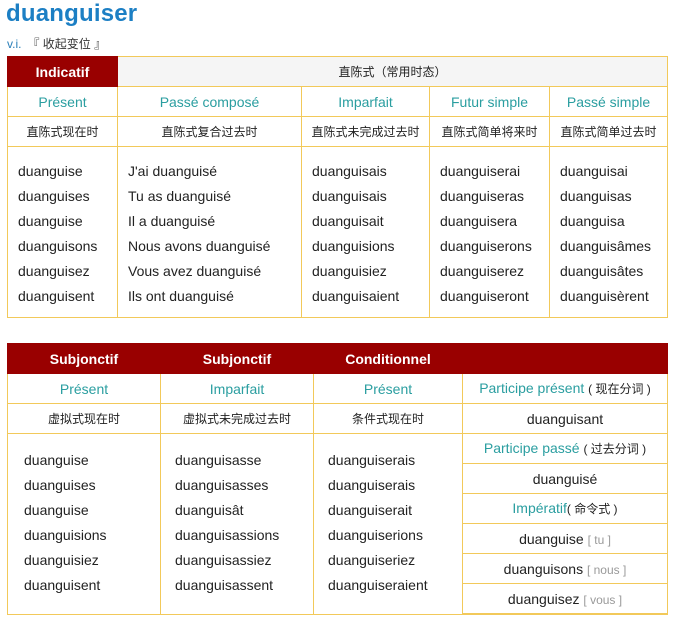  Describe the element at coordinates (608, 101) in the screenshot. I see `tense-passe-simple: Passé simple` at that location.